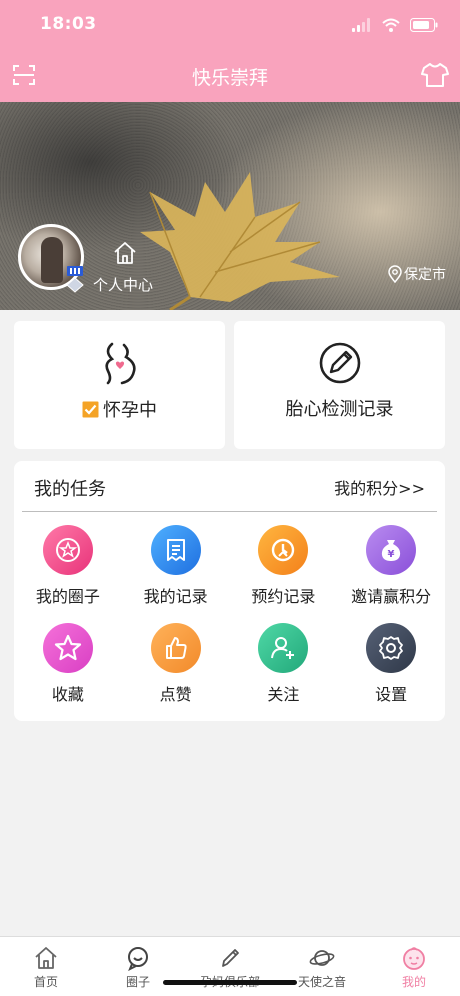 The image size is (460, 996). I want to click on task-settings: 设置, so click(391, 664).